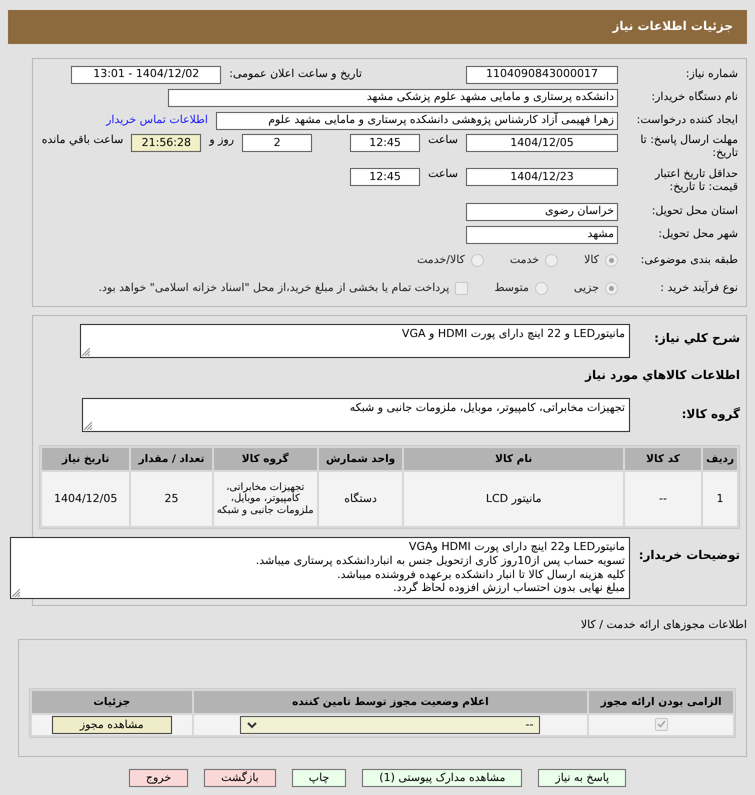 This screenshot has height=795, width=755. Describe the element at coordinates (221, 140) in the screenshot. I see `field-label: روز و` at that location.